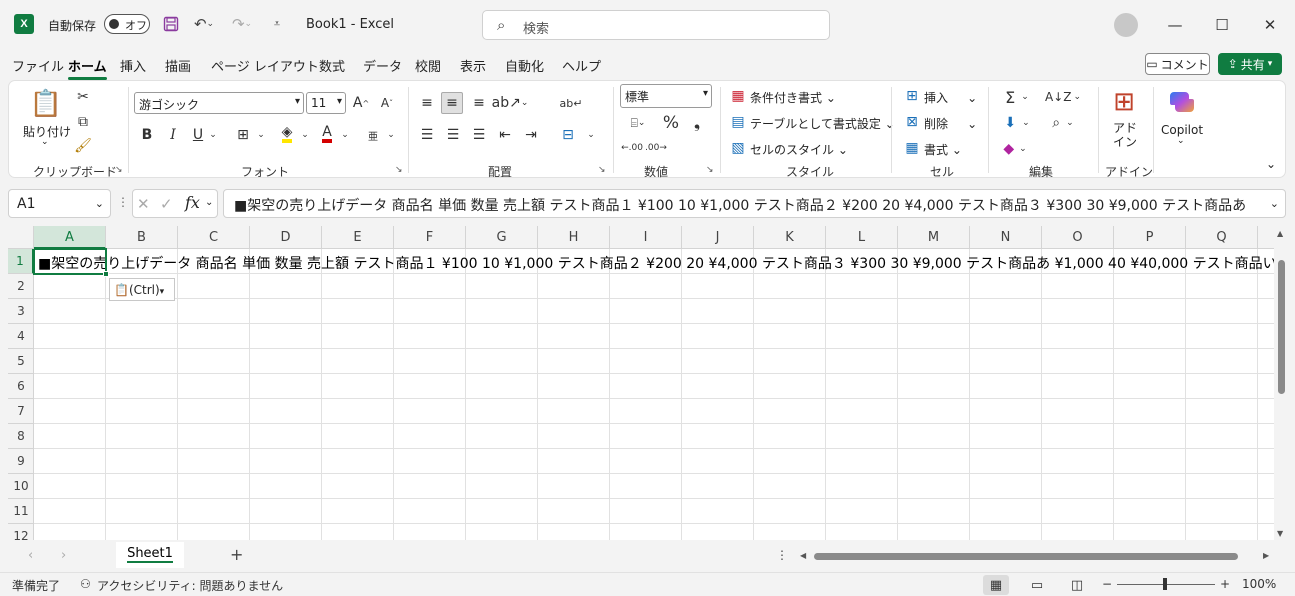 This screenshot has height=596, width=1295. I want to click on font-color-icon: A, so click(327, 134).